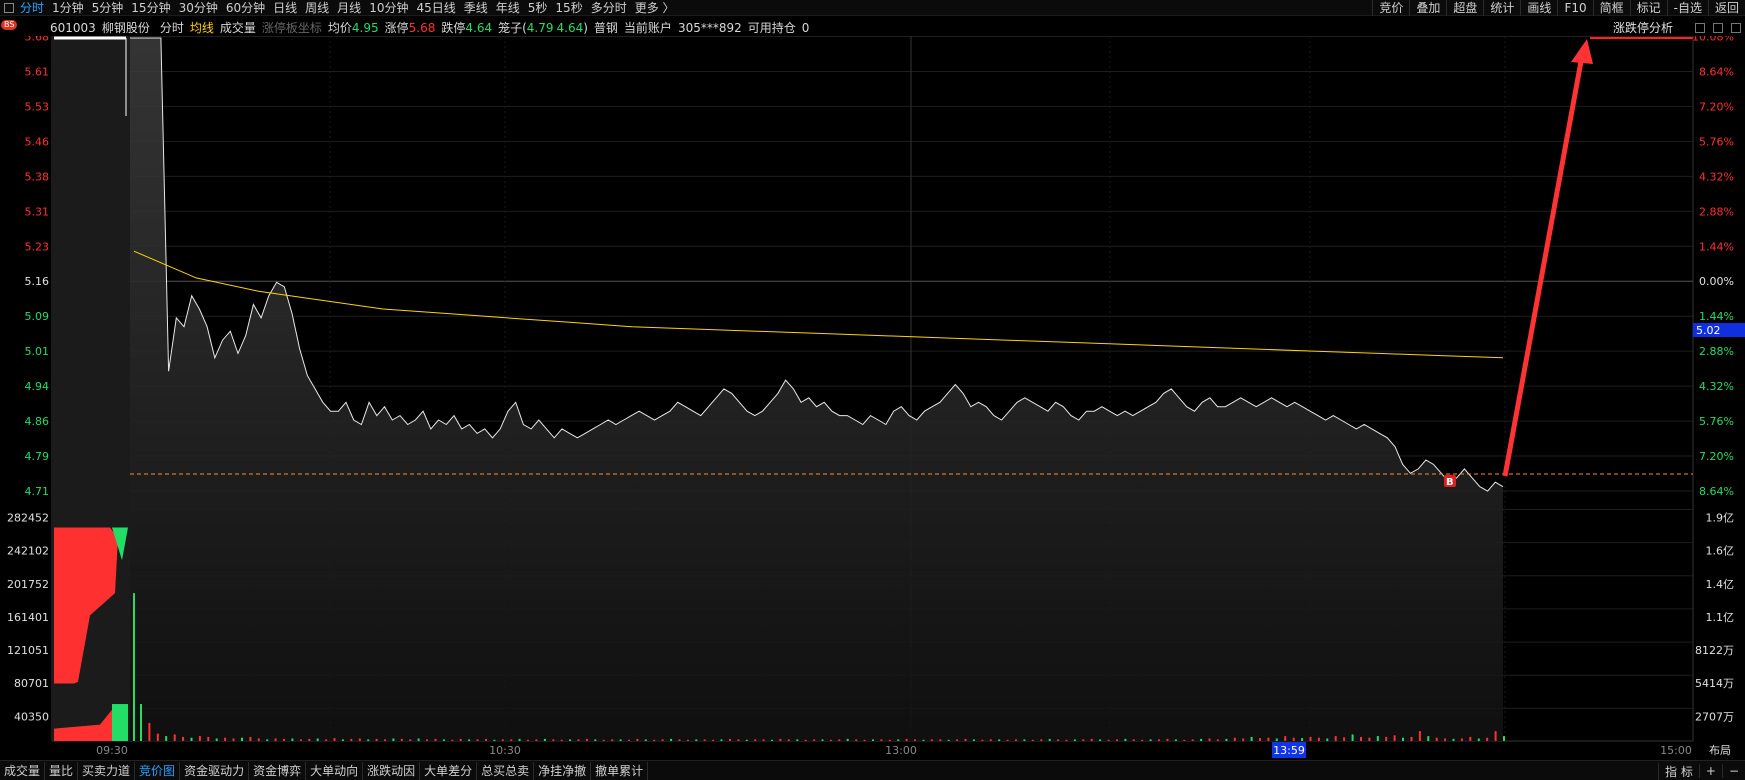 The image size is (1745, 780). Describe the element at coordinates (1736, 27) in the screenshot. I see `panel-icon` at that location.